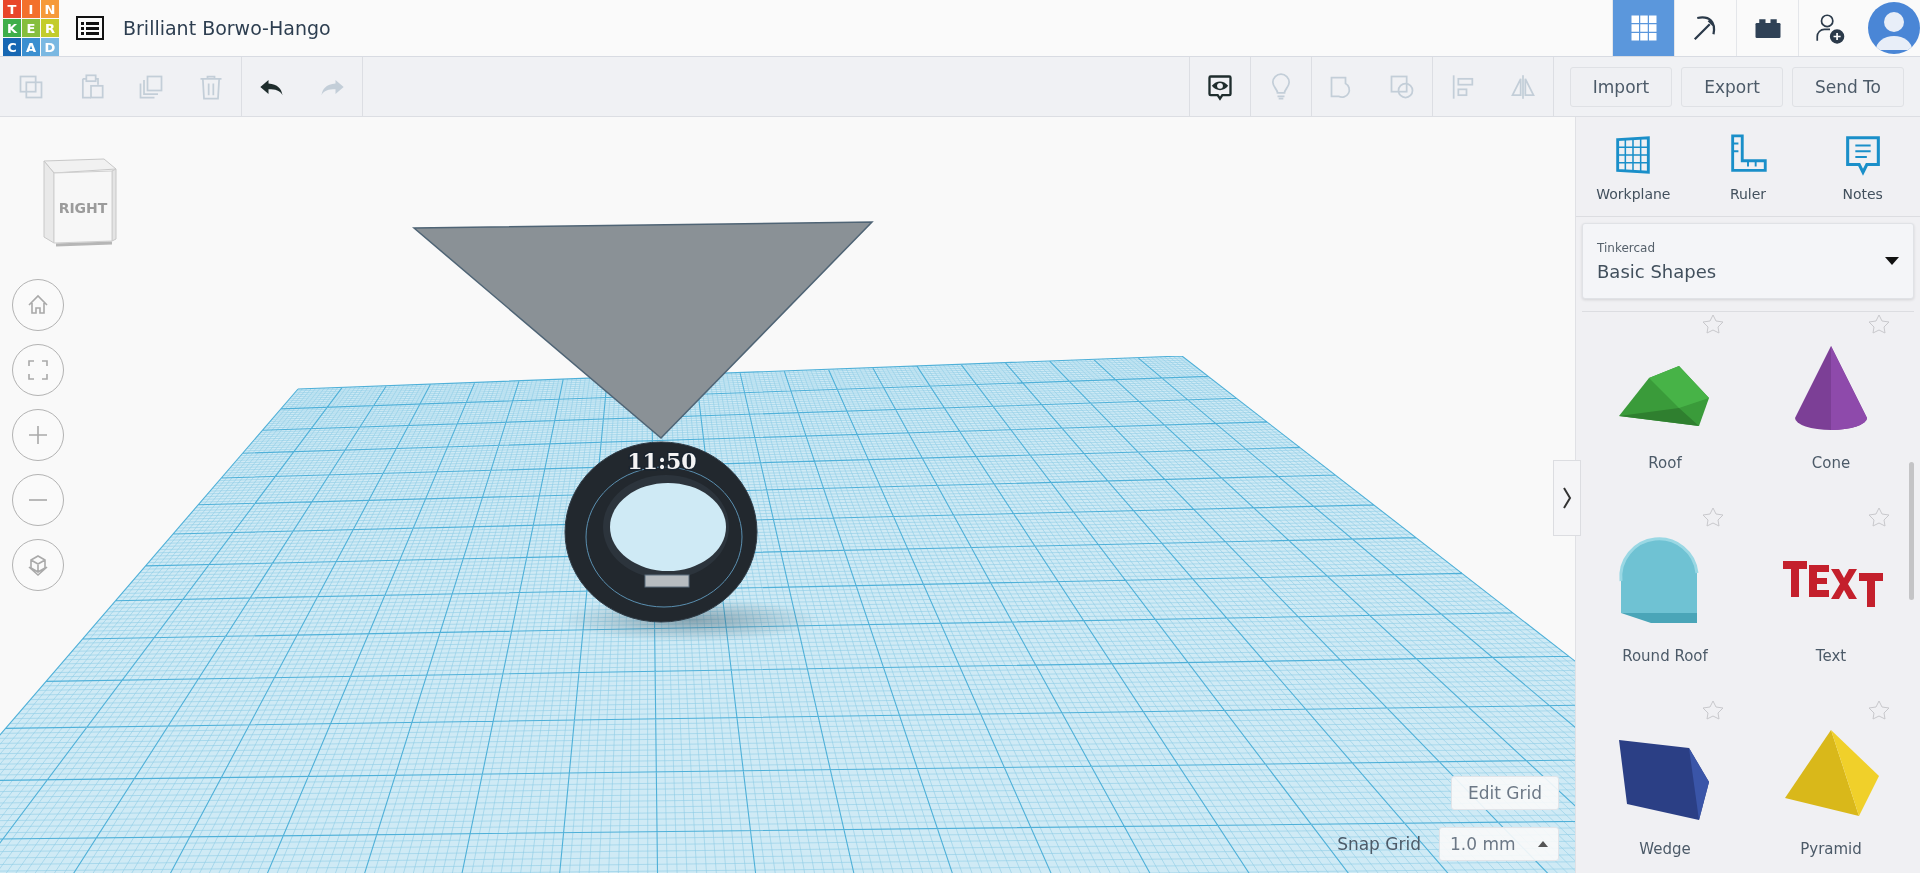 The height and width of the screenshot is (873, 1920). Describe the element at coordinates (227, 28) in the screenshot. I see `design-title: Brilliant Borwo-Hango` at that location.